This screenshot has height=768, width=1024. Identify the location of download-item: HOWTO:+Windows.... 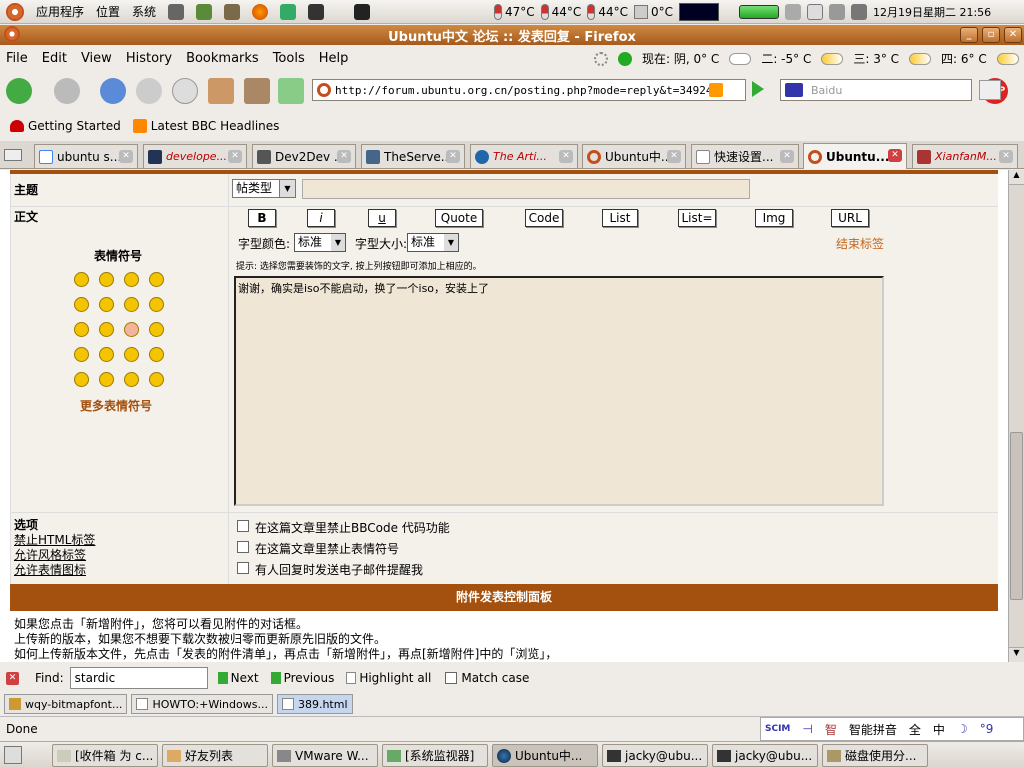
(202, 704).